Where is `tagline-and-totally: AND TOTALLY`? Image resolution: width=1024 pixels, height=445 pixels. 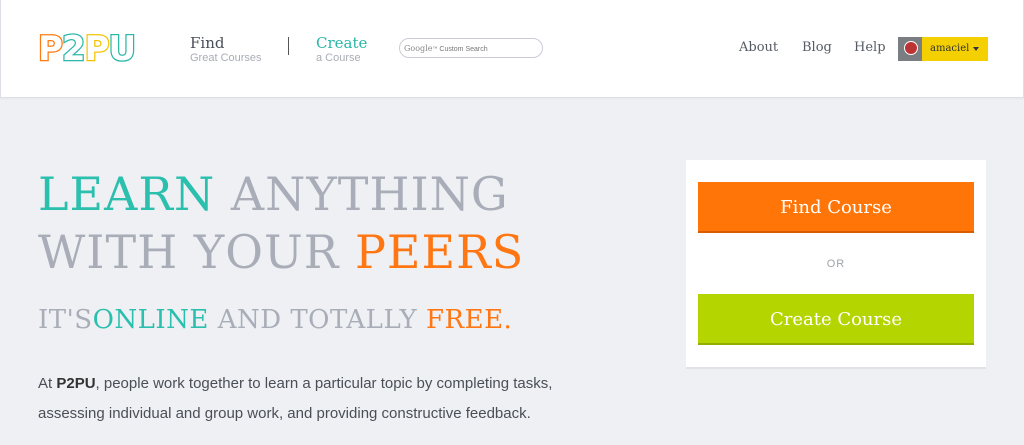 tagline-and-totally: AND TOTALLY is located at coordinates (317, 320).